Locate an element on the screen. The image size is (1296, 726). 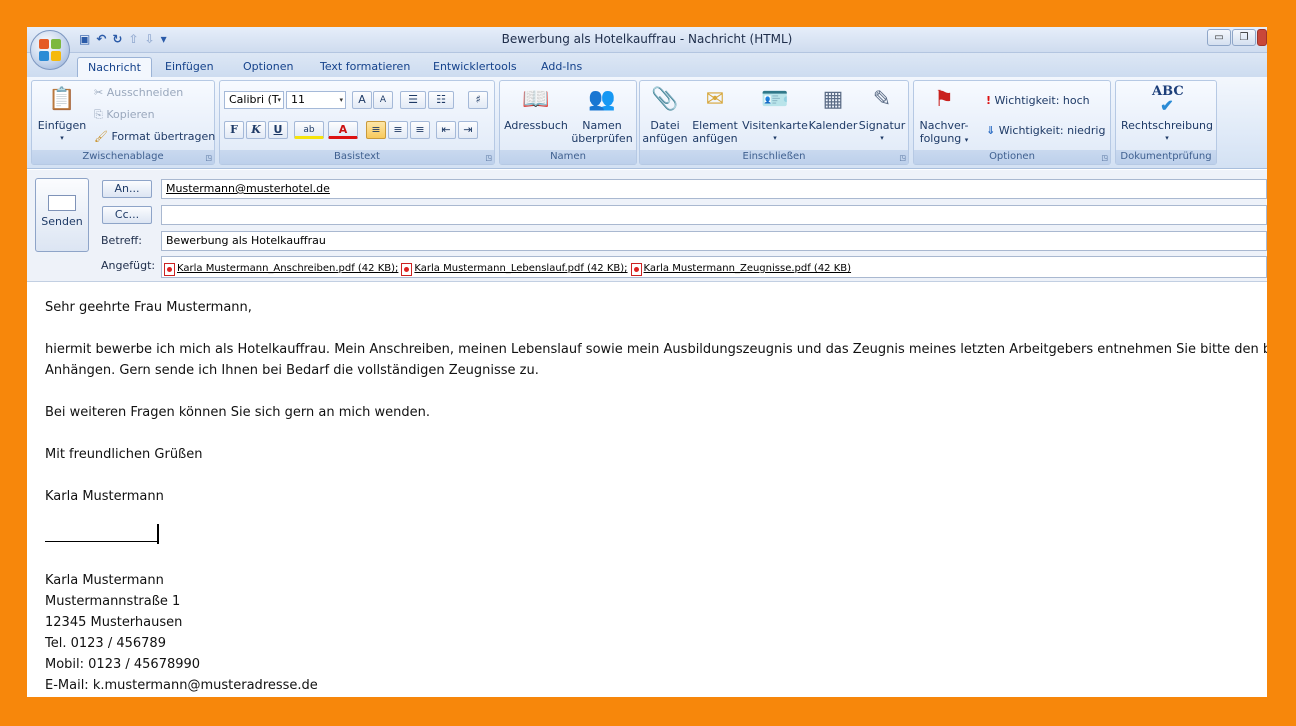
format-painter-button: 🖌 Format übertragen is located at coordinates (154, 137).